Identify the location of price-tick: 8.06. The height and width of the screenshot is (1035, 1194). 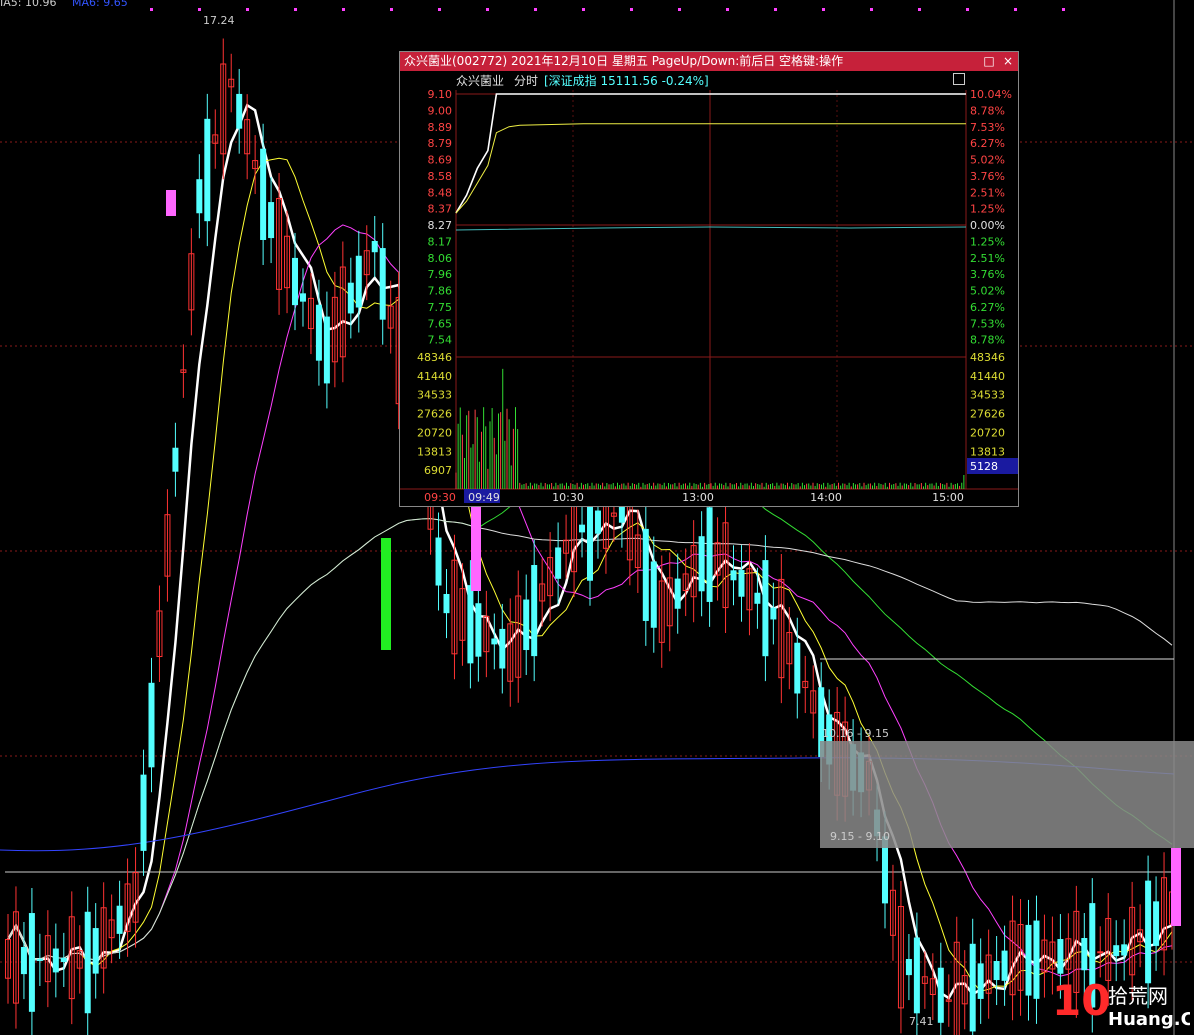
(440, 258).